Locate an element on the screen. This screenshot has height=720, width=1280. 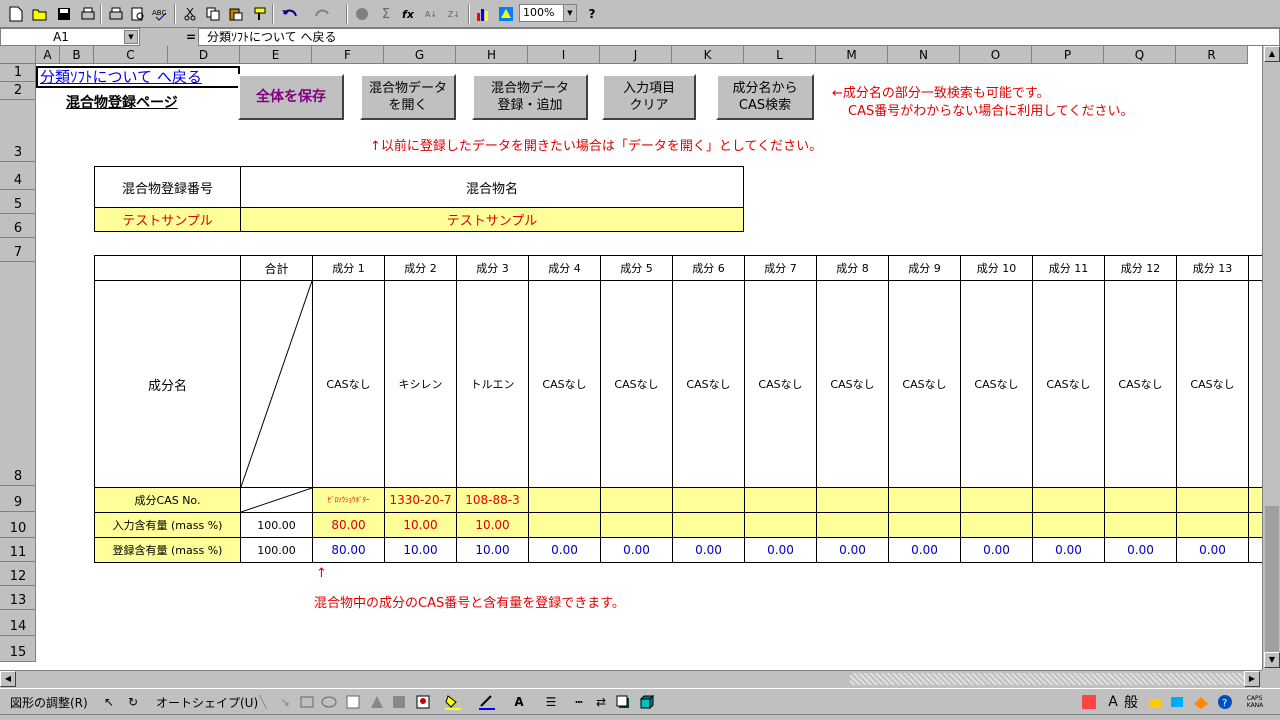
chevron-down-icon: ▼ is located at coordinates (131, 37).